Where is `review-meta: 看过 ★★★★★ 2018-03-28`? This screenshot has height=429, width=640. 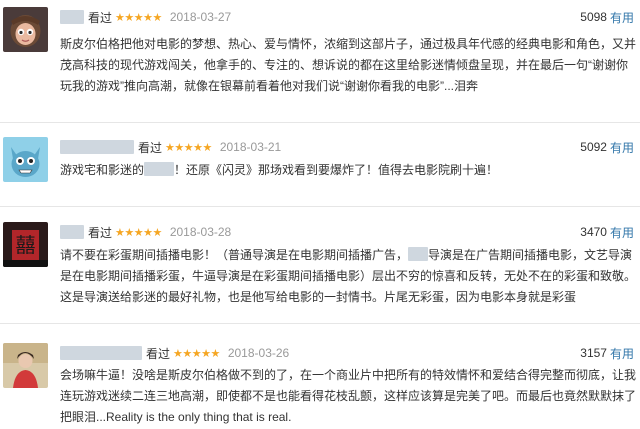
review-meta: 看过 ★★★★★ 2018-03-28 is located at coordinates (145, 232).